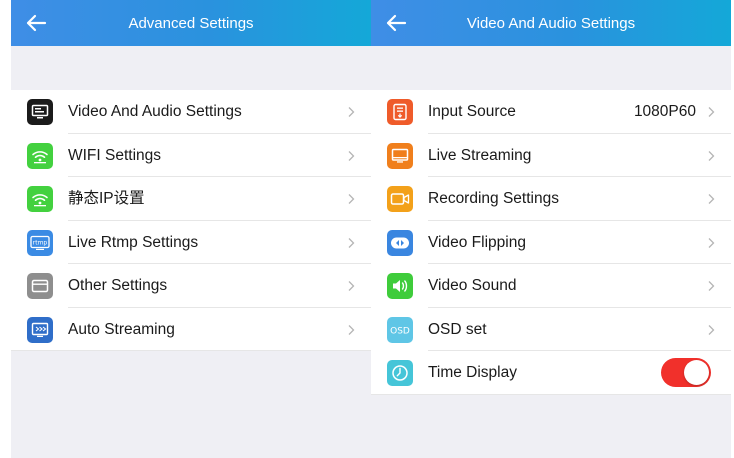 The width and height of the screenshot is (734, 458). I want to click on menu-item-other: Other Settings, so click(191, 286).